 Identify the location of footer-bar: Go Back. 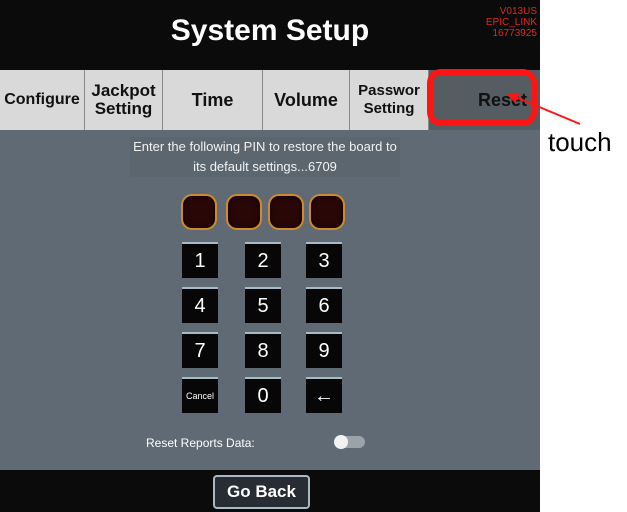
(270, 491).